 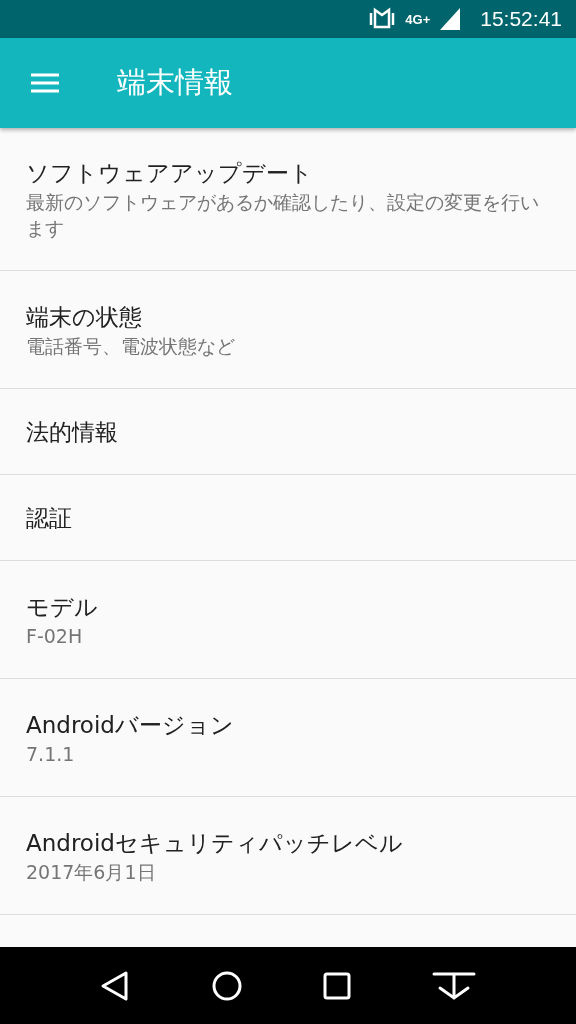 What do you see at coordinates (55, 636) in the screenshot?
I see `item-summary: F-02H` at bounding box center [55, 636].